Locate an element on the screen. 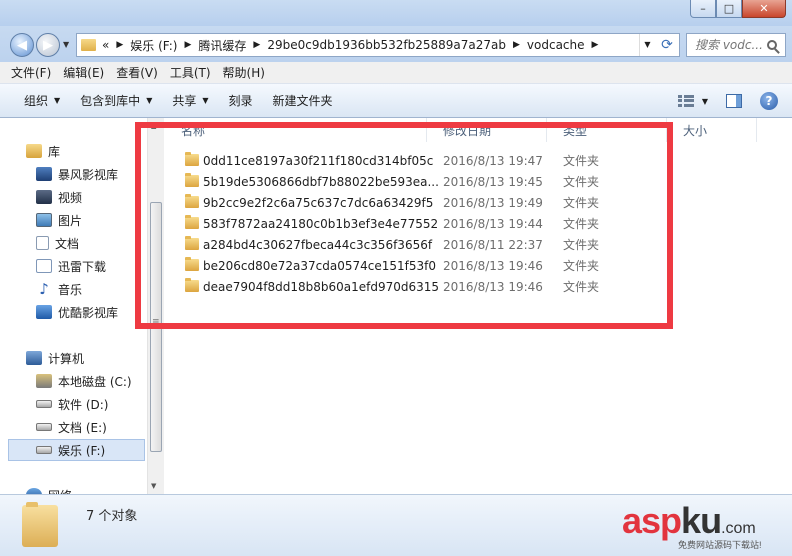 Image resolution: width=792 pixels, height=556 pixels. share-button: 共享 ▼ is located at coordinates (190, 100).